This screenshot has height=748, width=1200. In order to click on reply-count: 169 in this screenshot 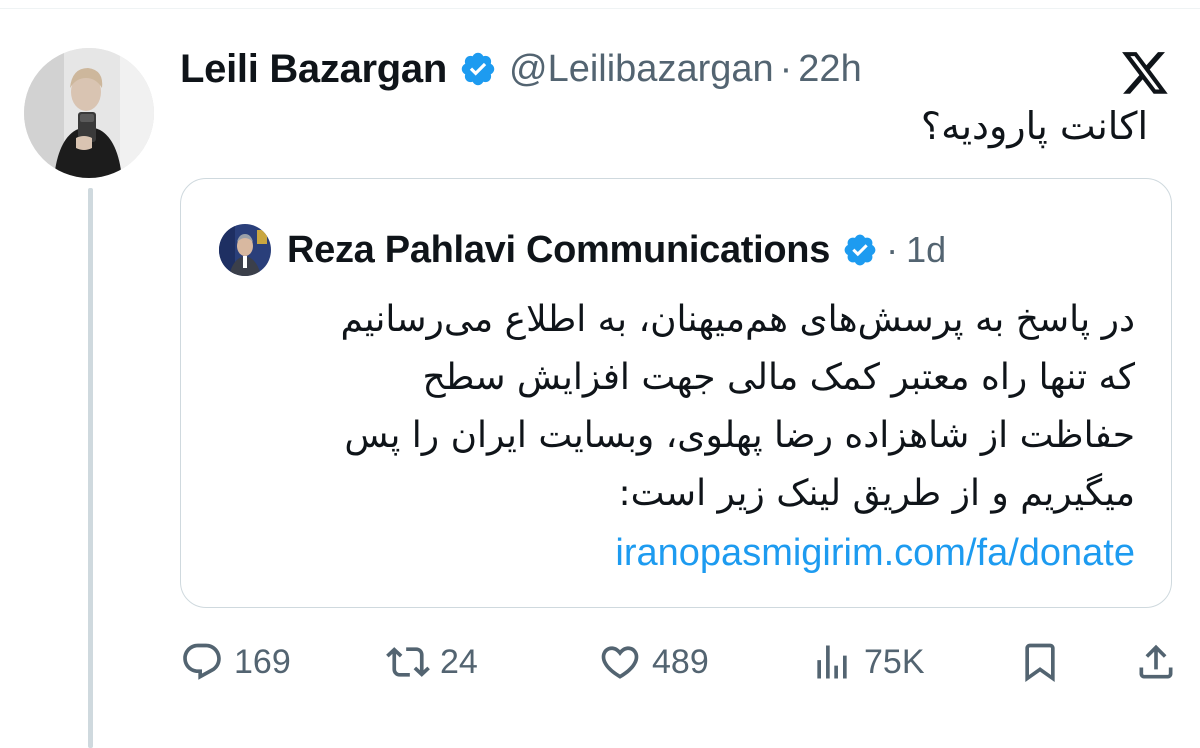, I will do `click(262, 661)`.